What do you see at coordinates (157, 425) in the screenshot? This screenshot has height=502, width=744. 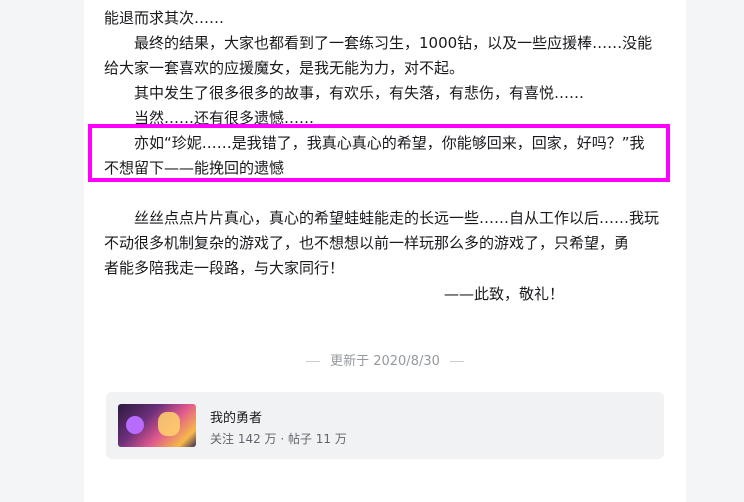 I see `game-cover-image` at bounding box center [157, 425].